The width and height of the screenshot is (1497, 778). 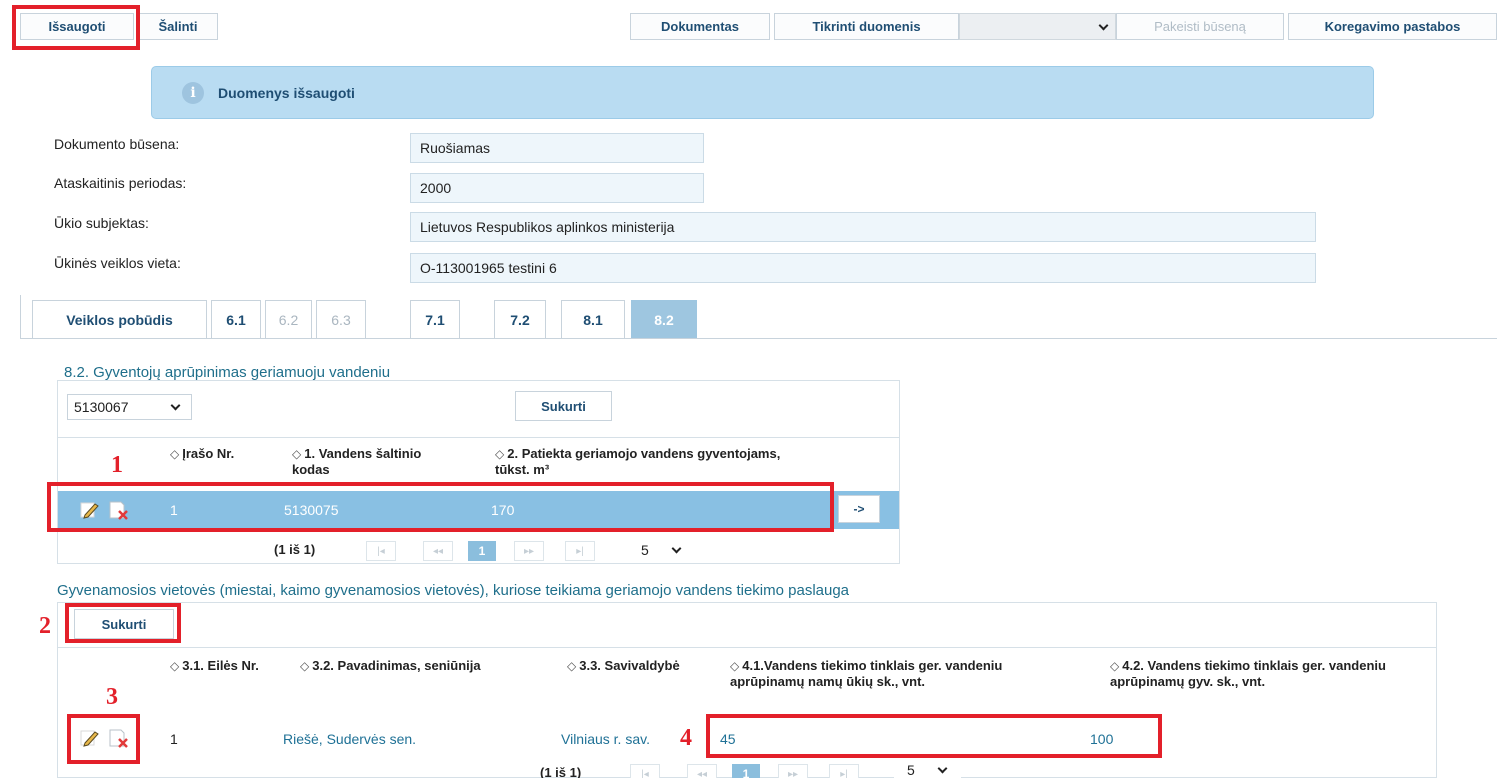 I want to click on tab-6-2: 6.2, so click(x=288, y=319).